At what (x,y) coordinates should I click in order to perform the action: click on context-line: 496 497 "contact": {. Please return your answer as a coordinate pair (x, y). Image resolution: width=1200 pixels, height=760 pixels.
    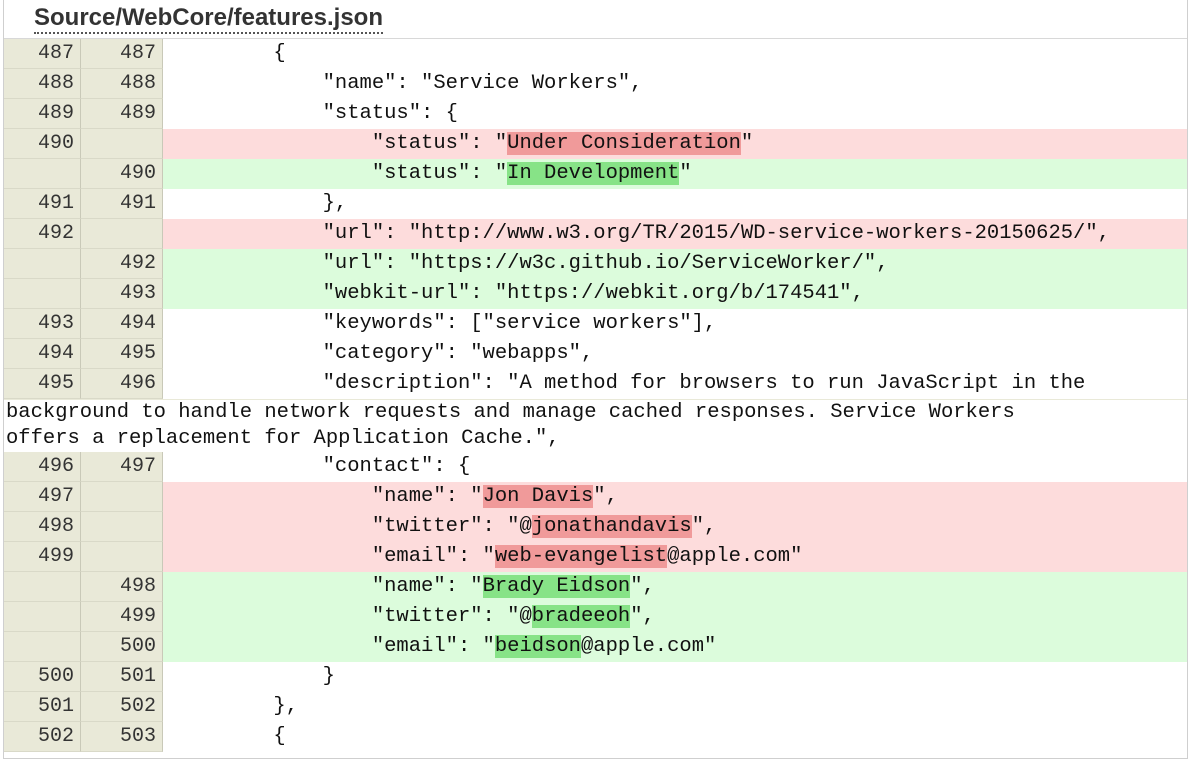
    Looking at the image, I should click on (595, 467).